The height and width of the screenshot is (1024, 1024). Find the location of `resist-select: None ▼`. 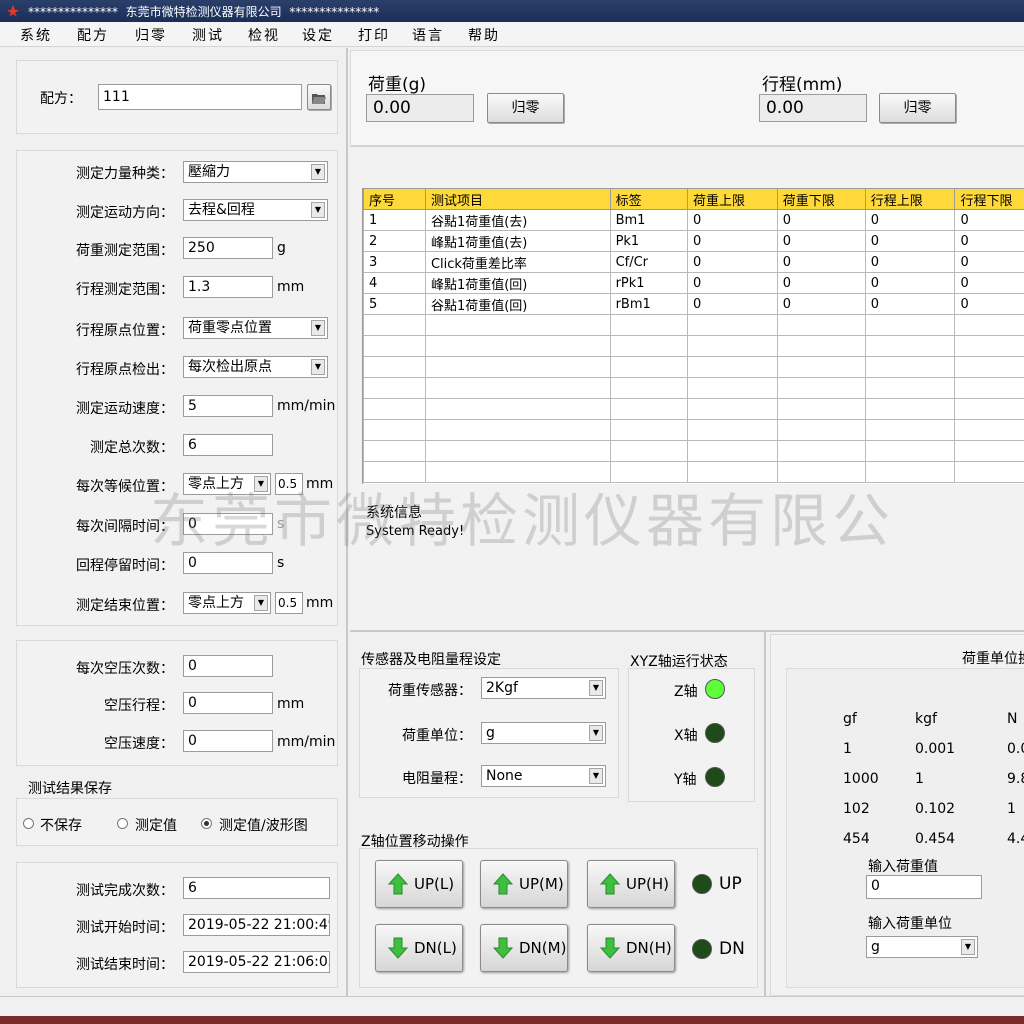

resist-select: None ▼ is located at coordinates (543, 776).